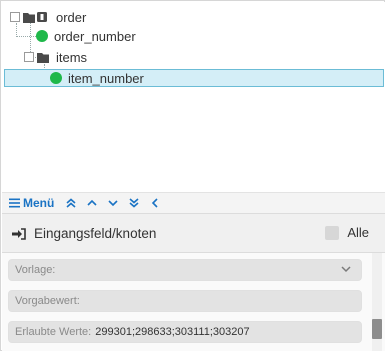  What do you see at coordinates (71, 17) in the screenshot?
I see `tree-node-label: order` at bounding box center [71, 17].